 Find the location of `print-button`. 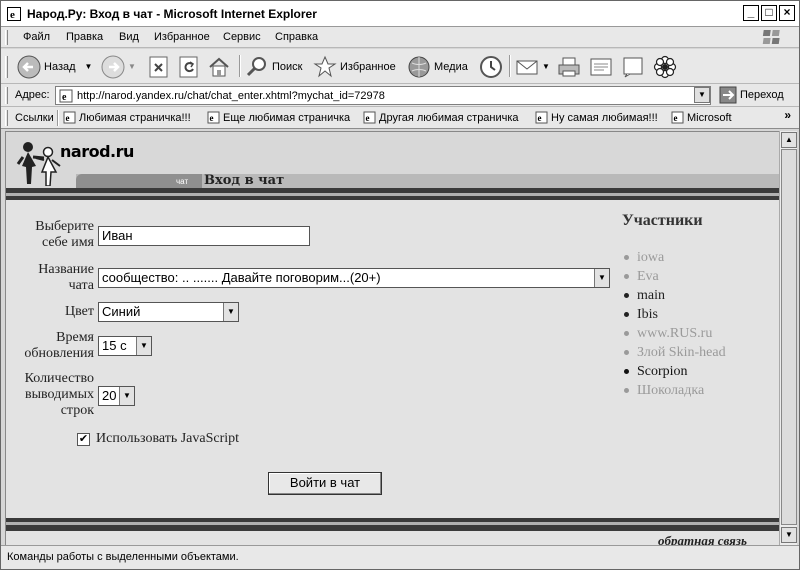

print-button is located at coordinates (569, 66).